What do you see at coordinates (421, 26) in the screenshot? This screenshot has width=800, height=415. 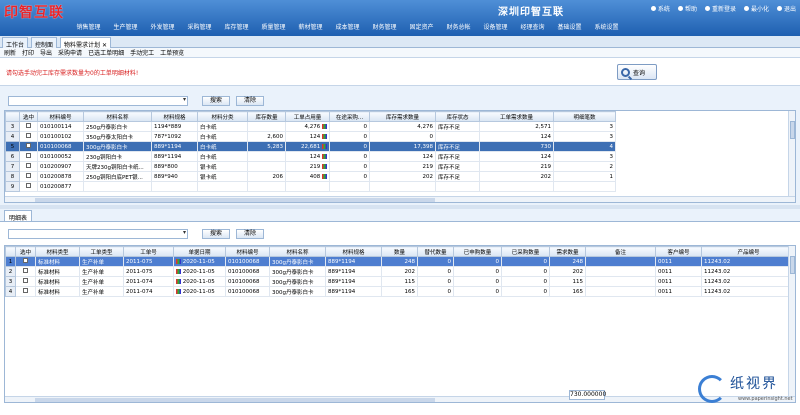 I see `menu-item: 固定资产` at bounding box center [421, 26].